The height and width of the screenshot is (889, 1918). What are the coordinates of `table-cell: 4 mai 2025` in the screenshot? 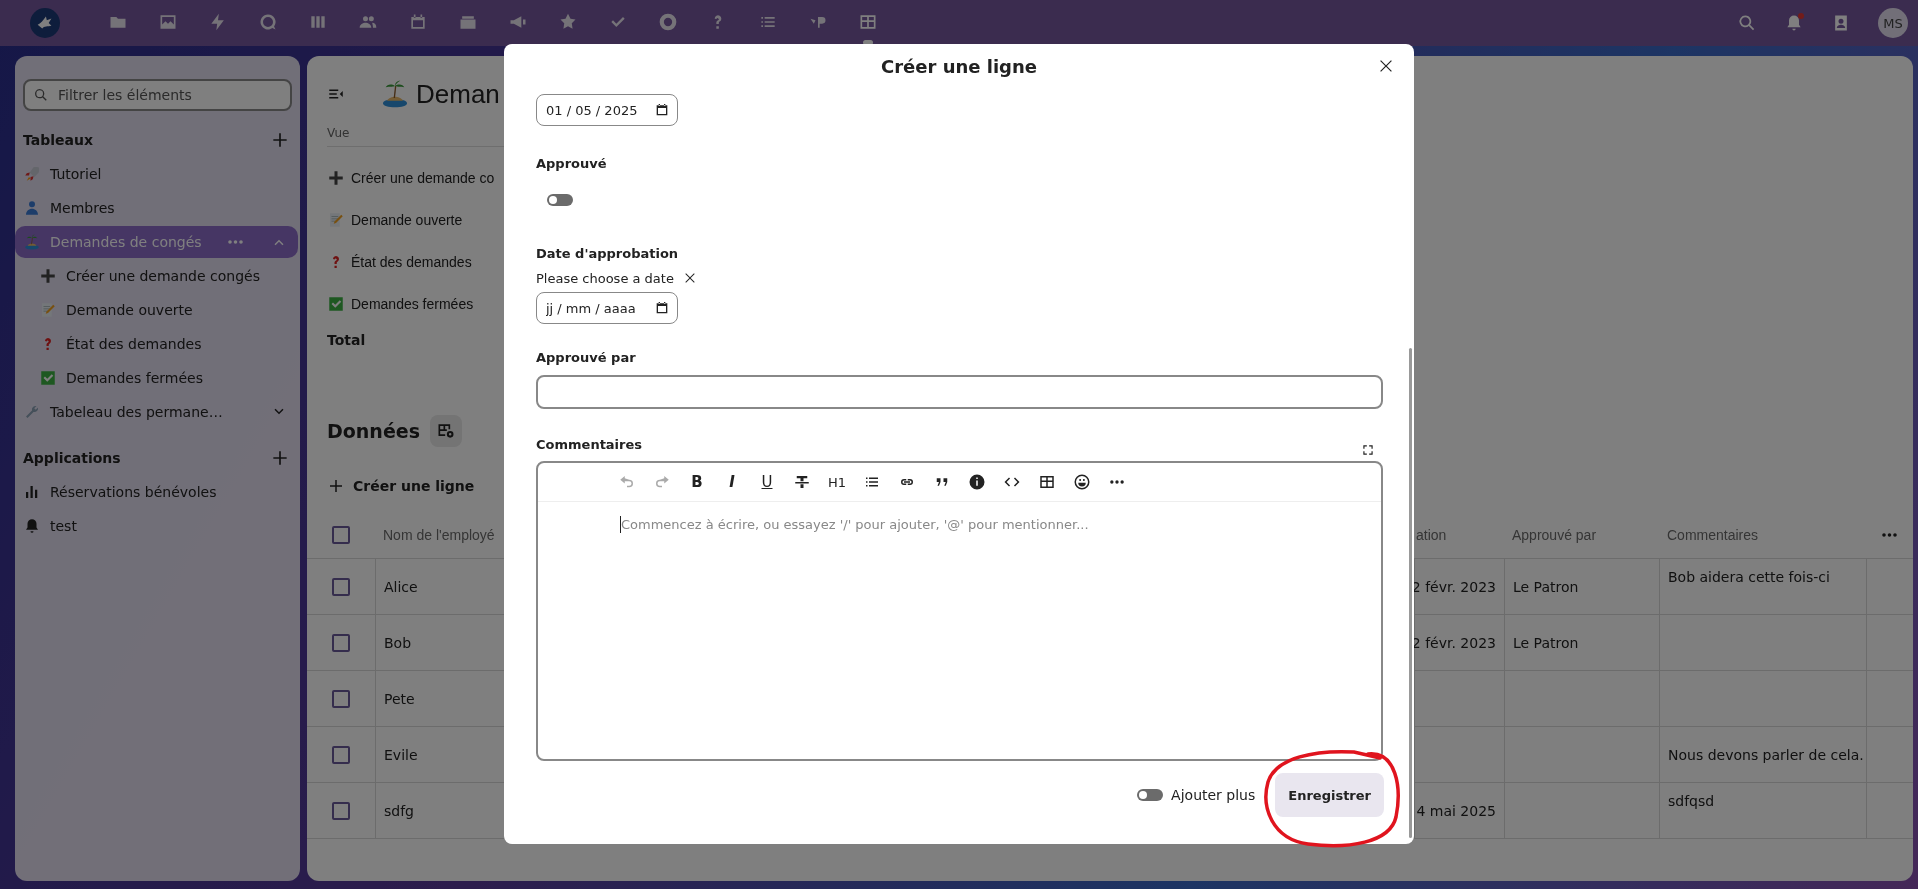 It's located at (1456, 810).